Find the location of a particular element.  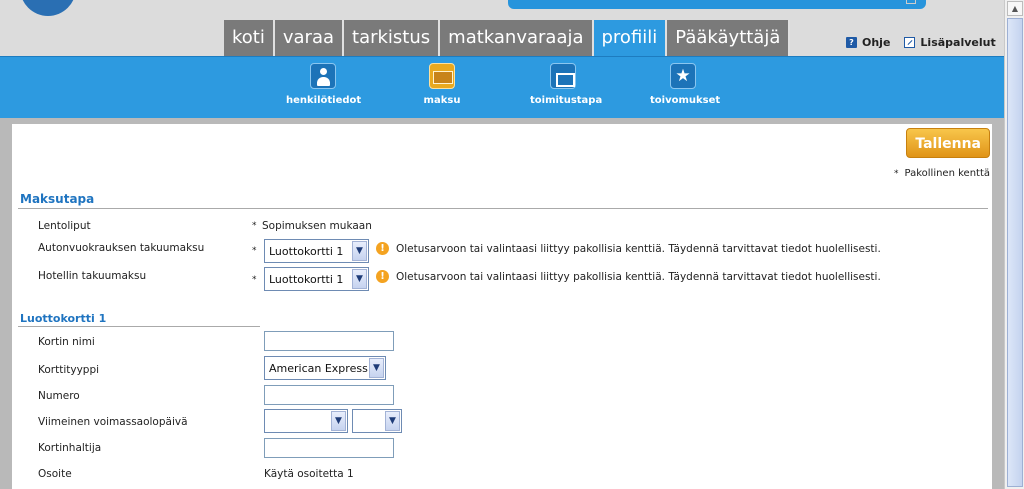

subnav-label: toimitustapa is located at coordinates (566, 100).